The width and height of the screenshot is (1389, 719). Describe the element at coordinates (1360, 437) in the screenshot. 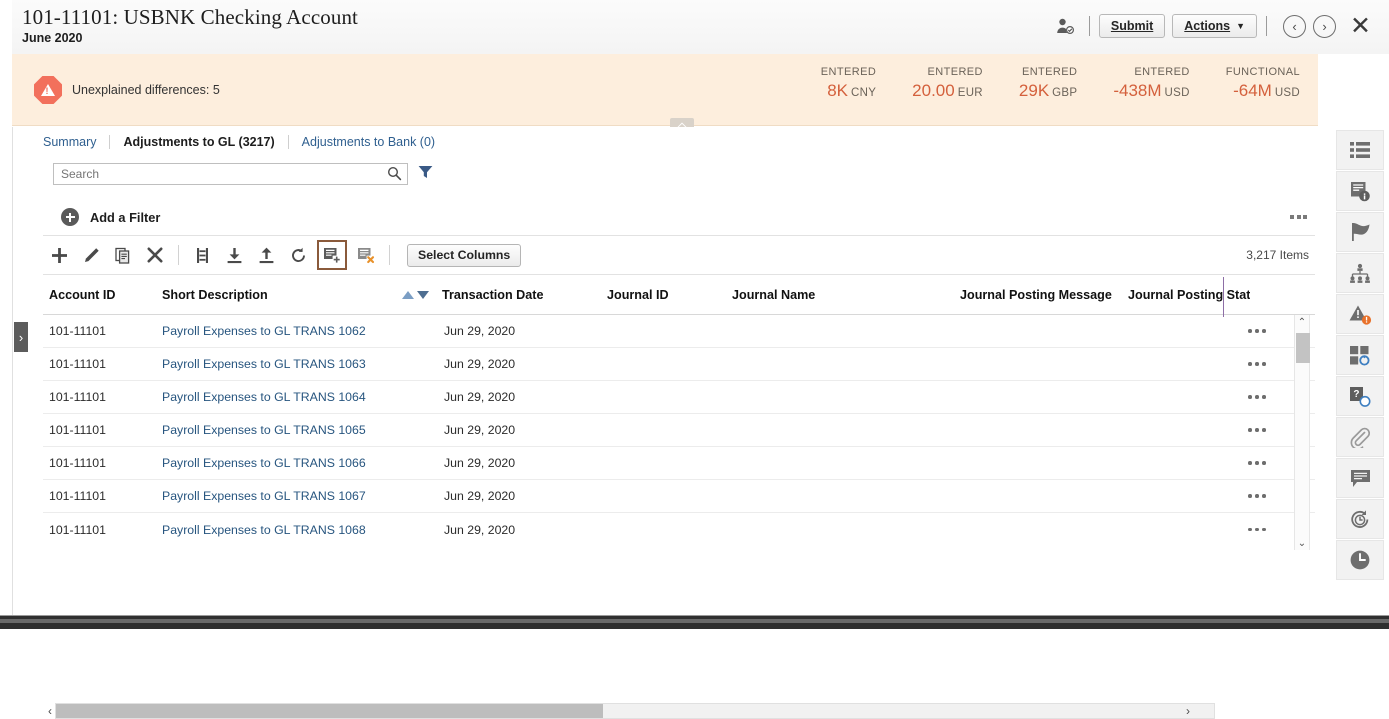

I see `attachment-paperclip-icon` at that location.